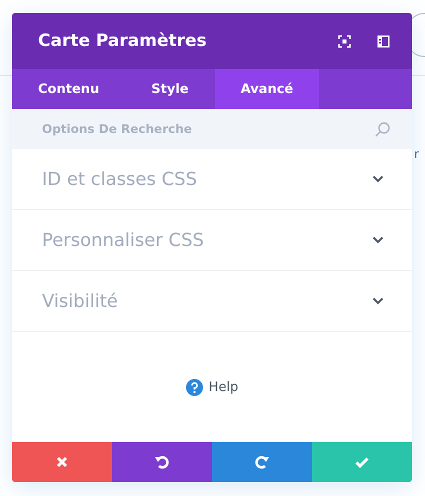 This screenshot has height=496, width=425. What do you see at coordinates (123, 240) in the screenshot?
I see `section-title: Personnaliser CSS` at bounding box center [123, 240].